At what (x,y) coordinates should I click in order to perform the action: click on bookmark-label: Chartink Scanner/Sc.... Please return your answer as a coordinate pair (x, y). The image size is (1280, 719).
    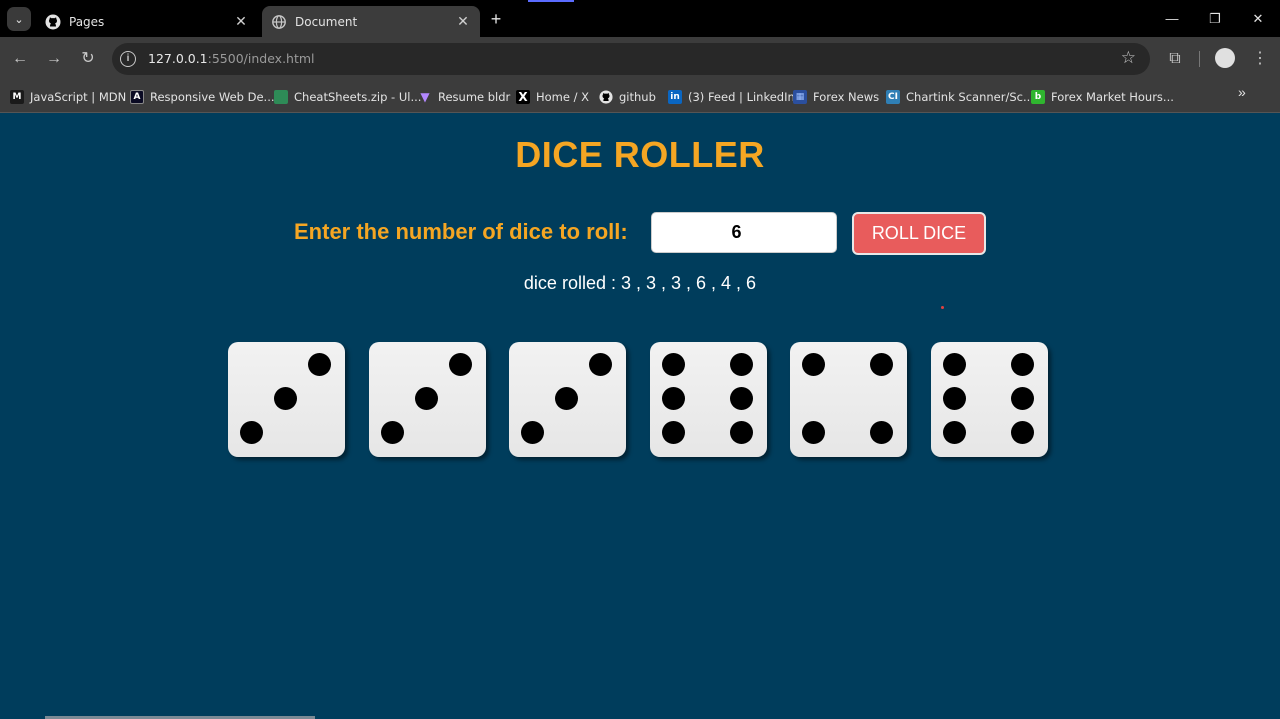
    Looking at the image, I should click on (970, 97).